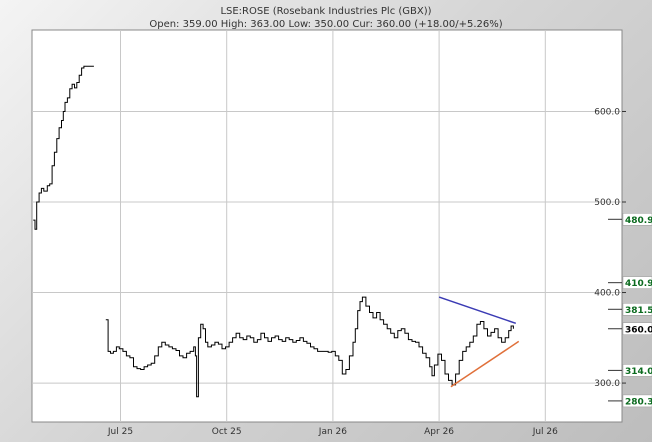 This screenshot has height=442, width=652. What do you see at coordinates (638, 372) in the screenshot?
I see `level-badge-label: 314.0` at bounding box center [638, 372].